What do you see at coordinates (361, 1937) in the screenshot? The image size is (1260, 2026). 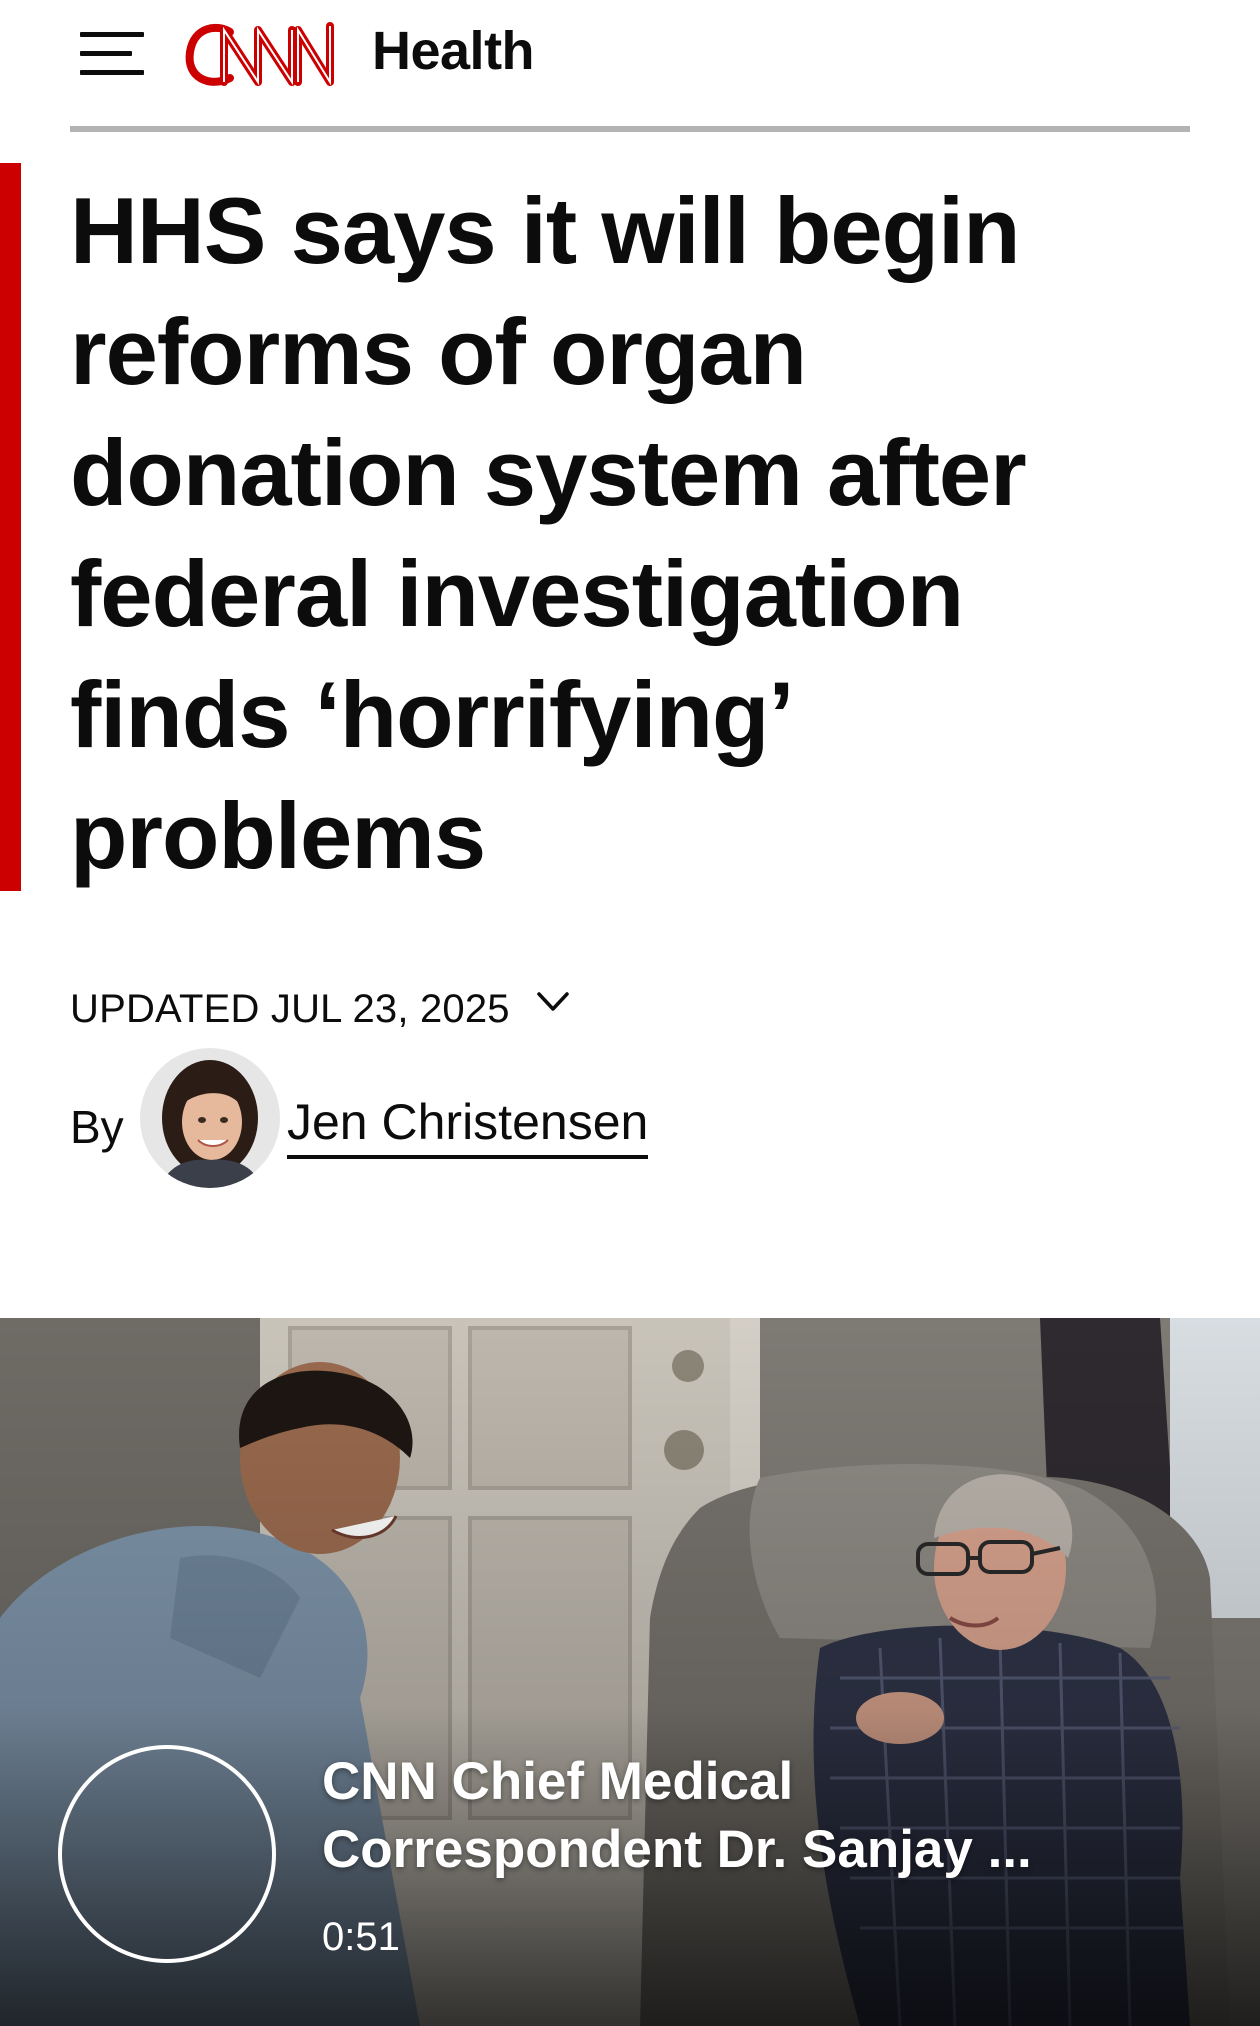 I see `video-duration: 0:51` at bounding box center [361, 1937].